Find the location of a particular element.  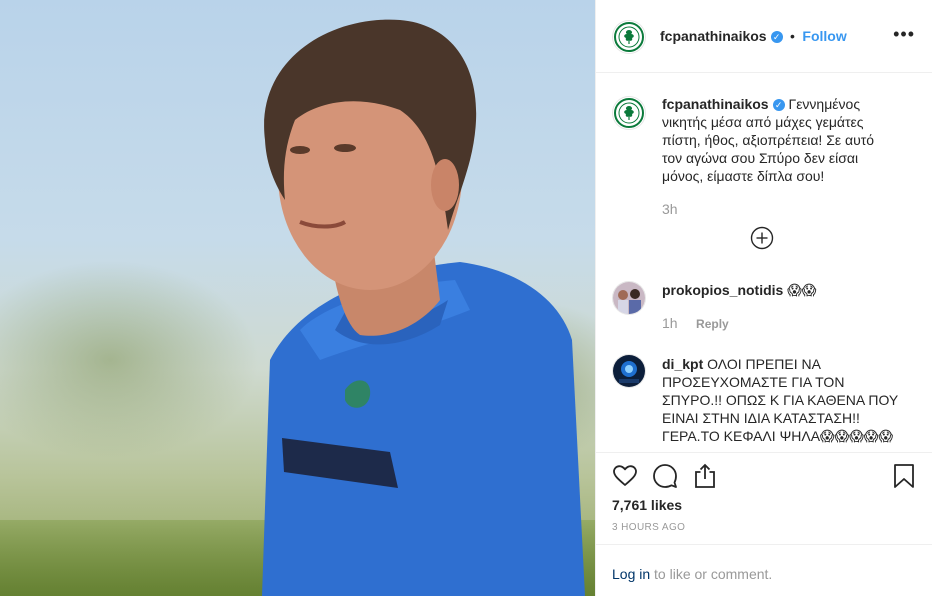

save-button is located at coordinates (904, 476).